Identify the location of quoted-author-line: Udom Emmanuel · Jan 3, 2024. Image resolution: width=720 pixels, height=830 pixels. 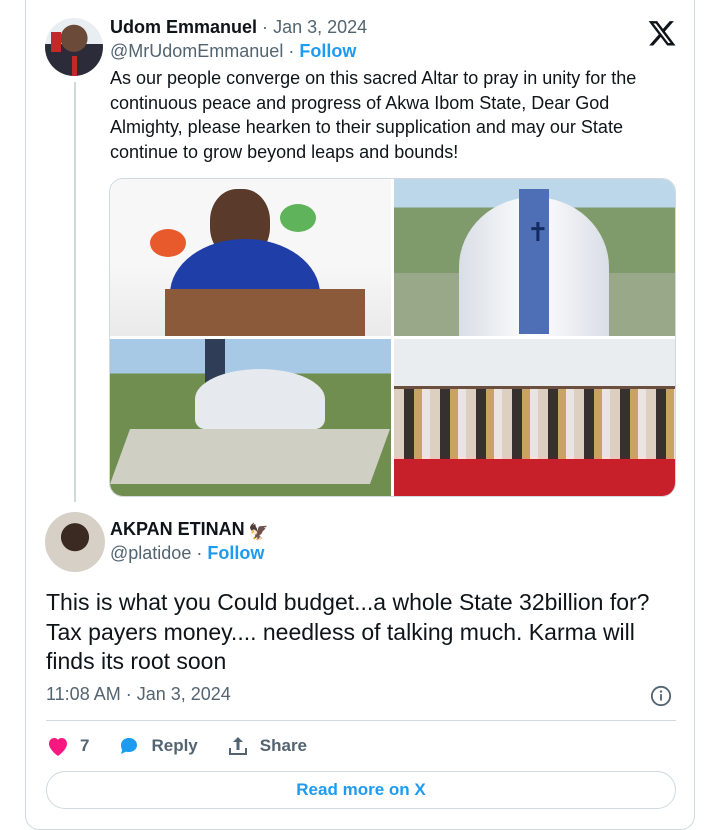
(238, 27).